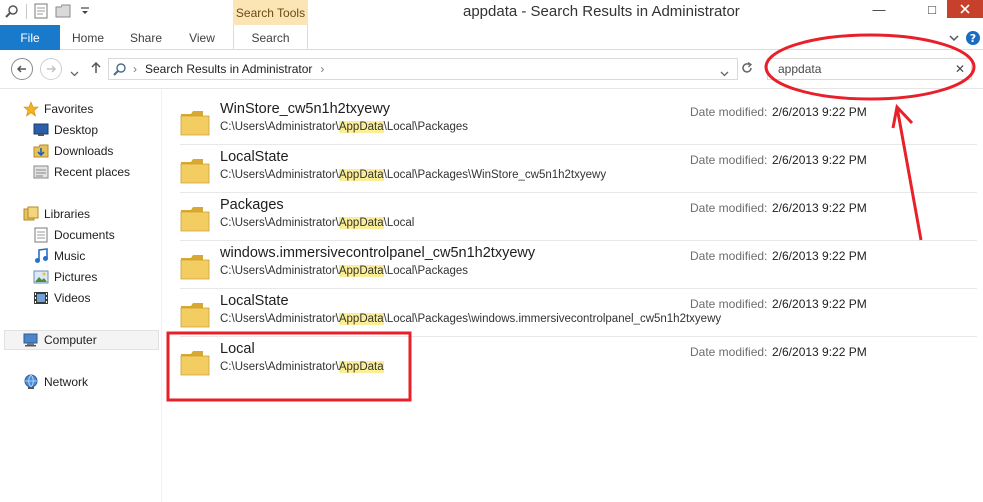 The width and height of the screenshot is (983, 502). I want to click on toolbar-divider, so click(26, 11).